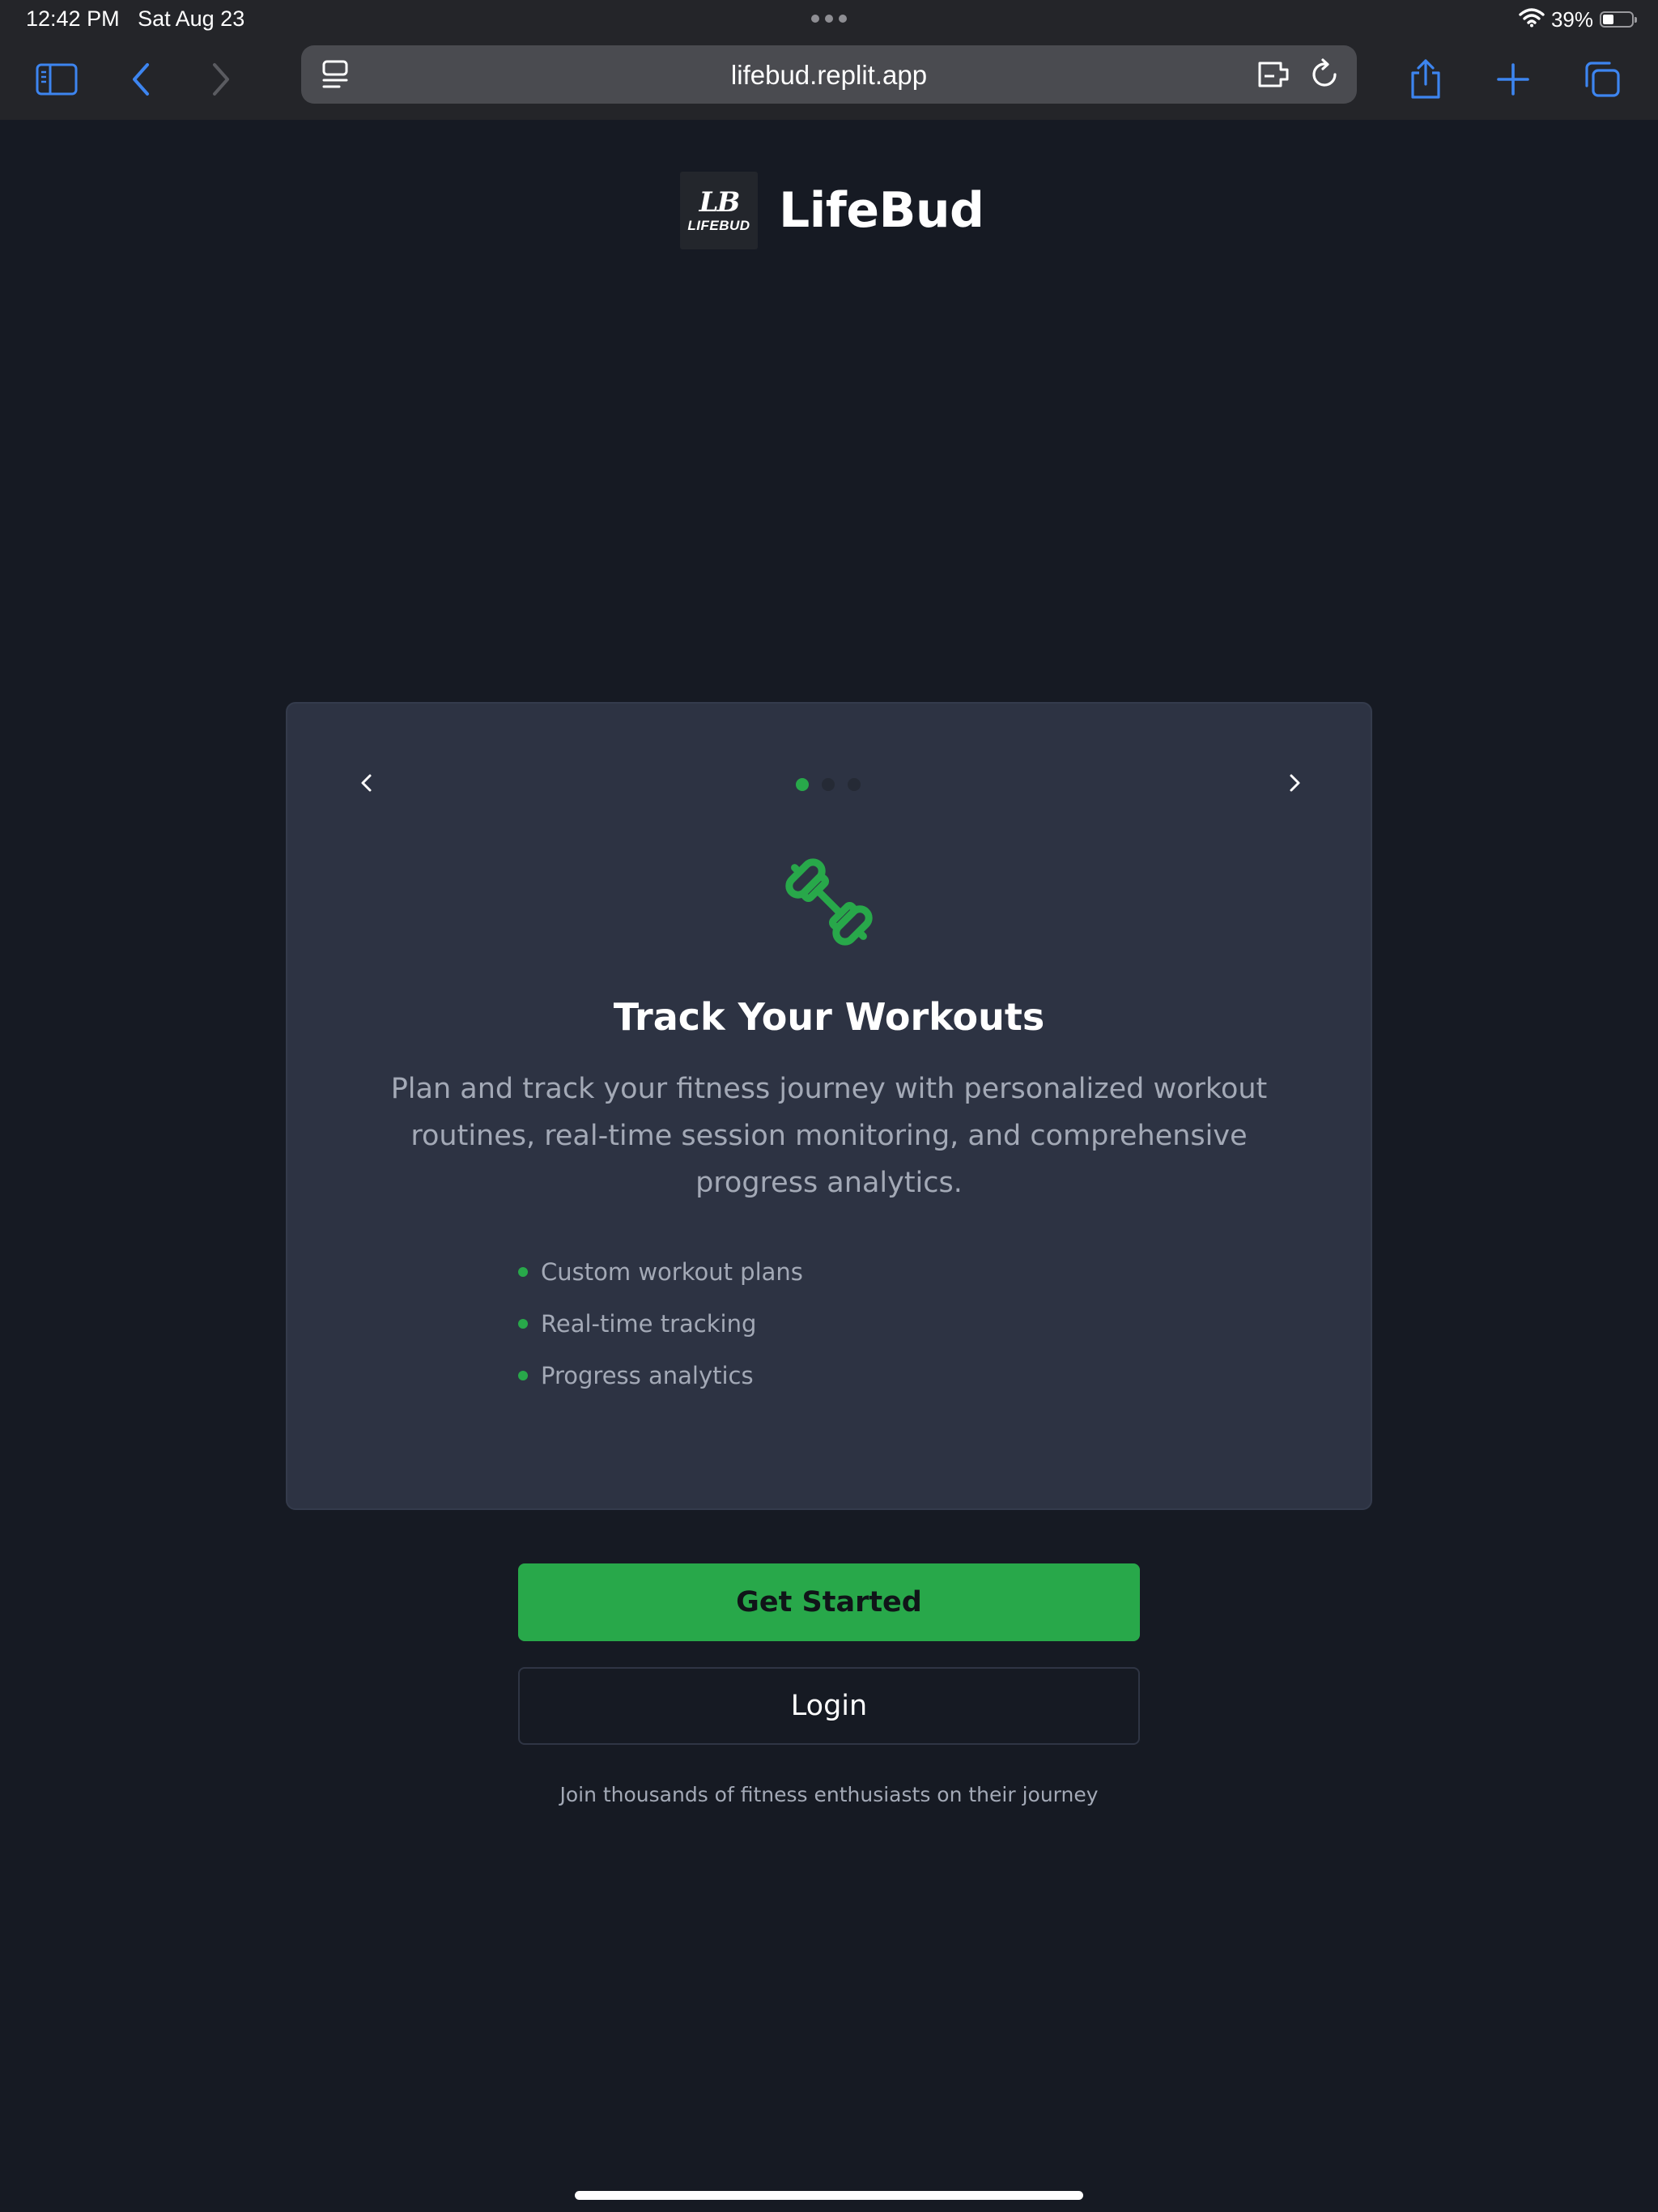 Image resolution: width=1658 pixels, height=2212 pixels. What do you see at coordinates (672, 1272) in the screenshot?
I see `feature-label: Custom workout plans` at bounding box center [672, 1272].